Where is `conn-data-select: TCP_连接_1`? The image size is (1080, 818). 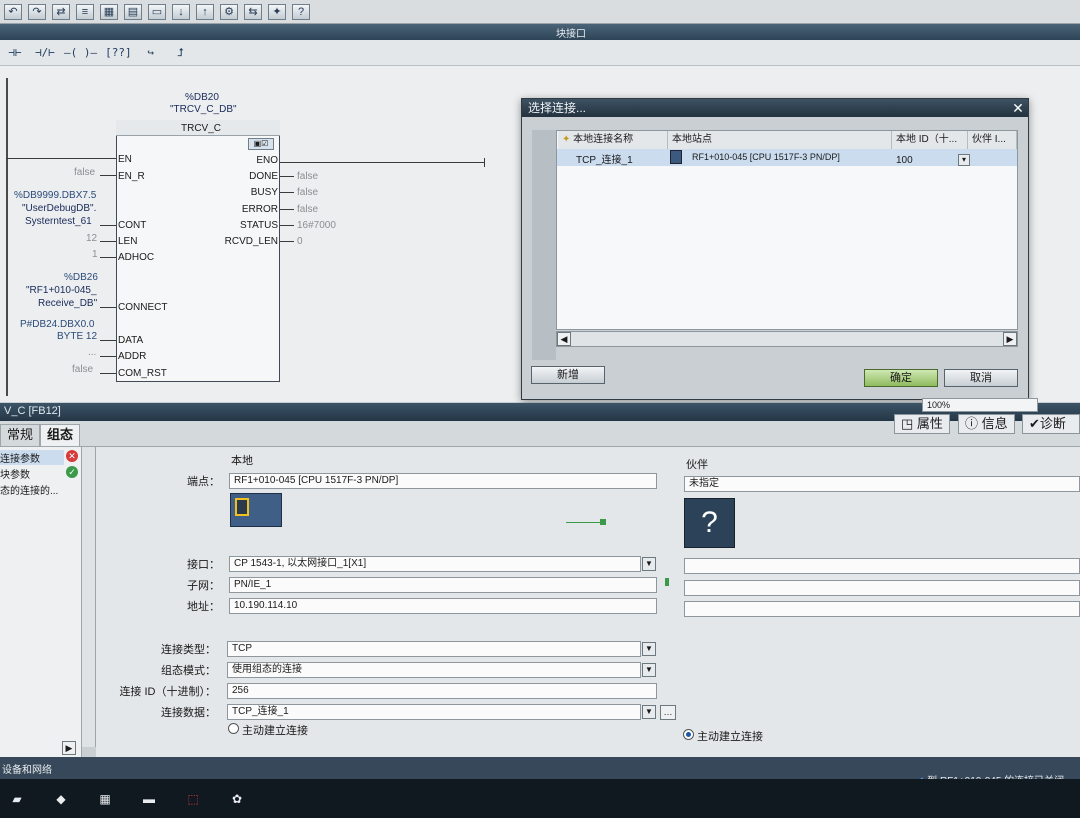 conn-data-select: TCP_连接_1 is located at coordinates (434, 712).